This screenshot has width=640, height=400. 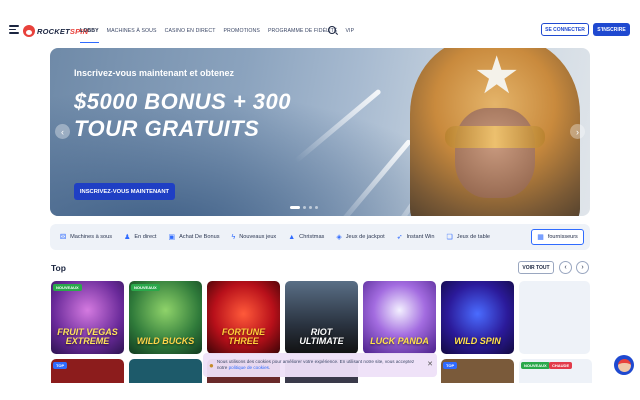 What do you see at coordinates (321, 336) in the screenshot?
I see `game-title: Riot Ultimate` at bounding box center [321, 336].